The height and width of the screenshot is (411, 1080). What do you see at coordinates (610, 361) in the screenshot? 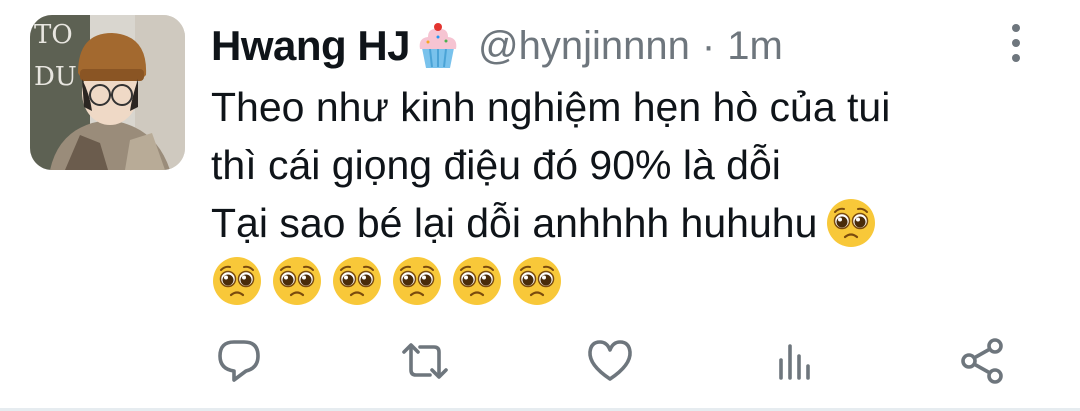
I see `heart-icon` at bounding box center [610, 361].